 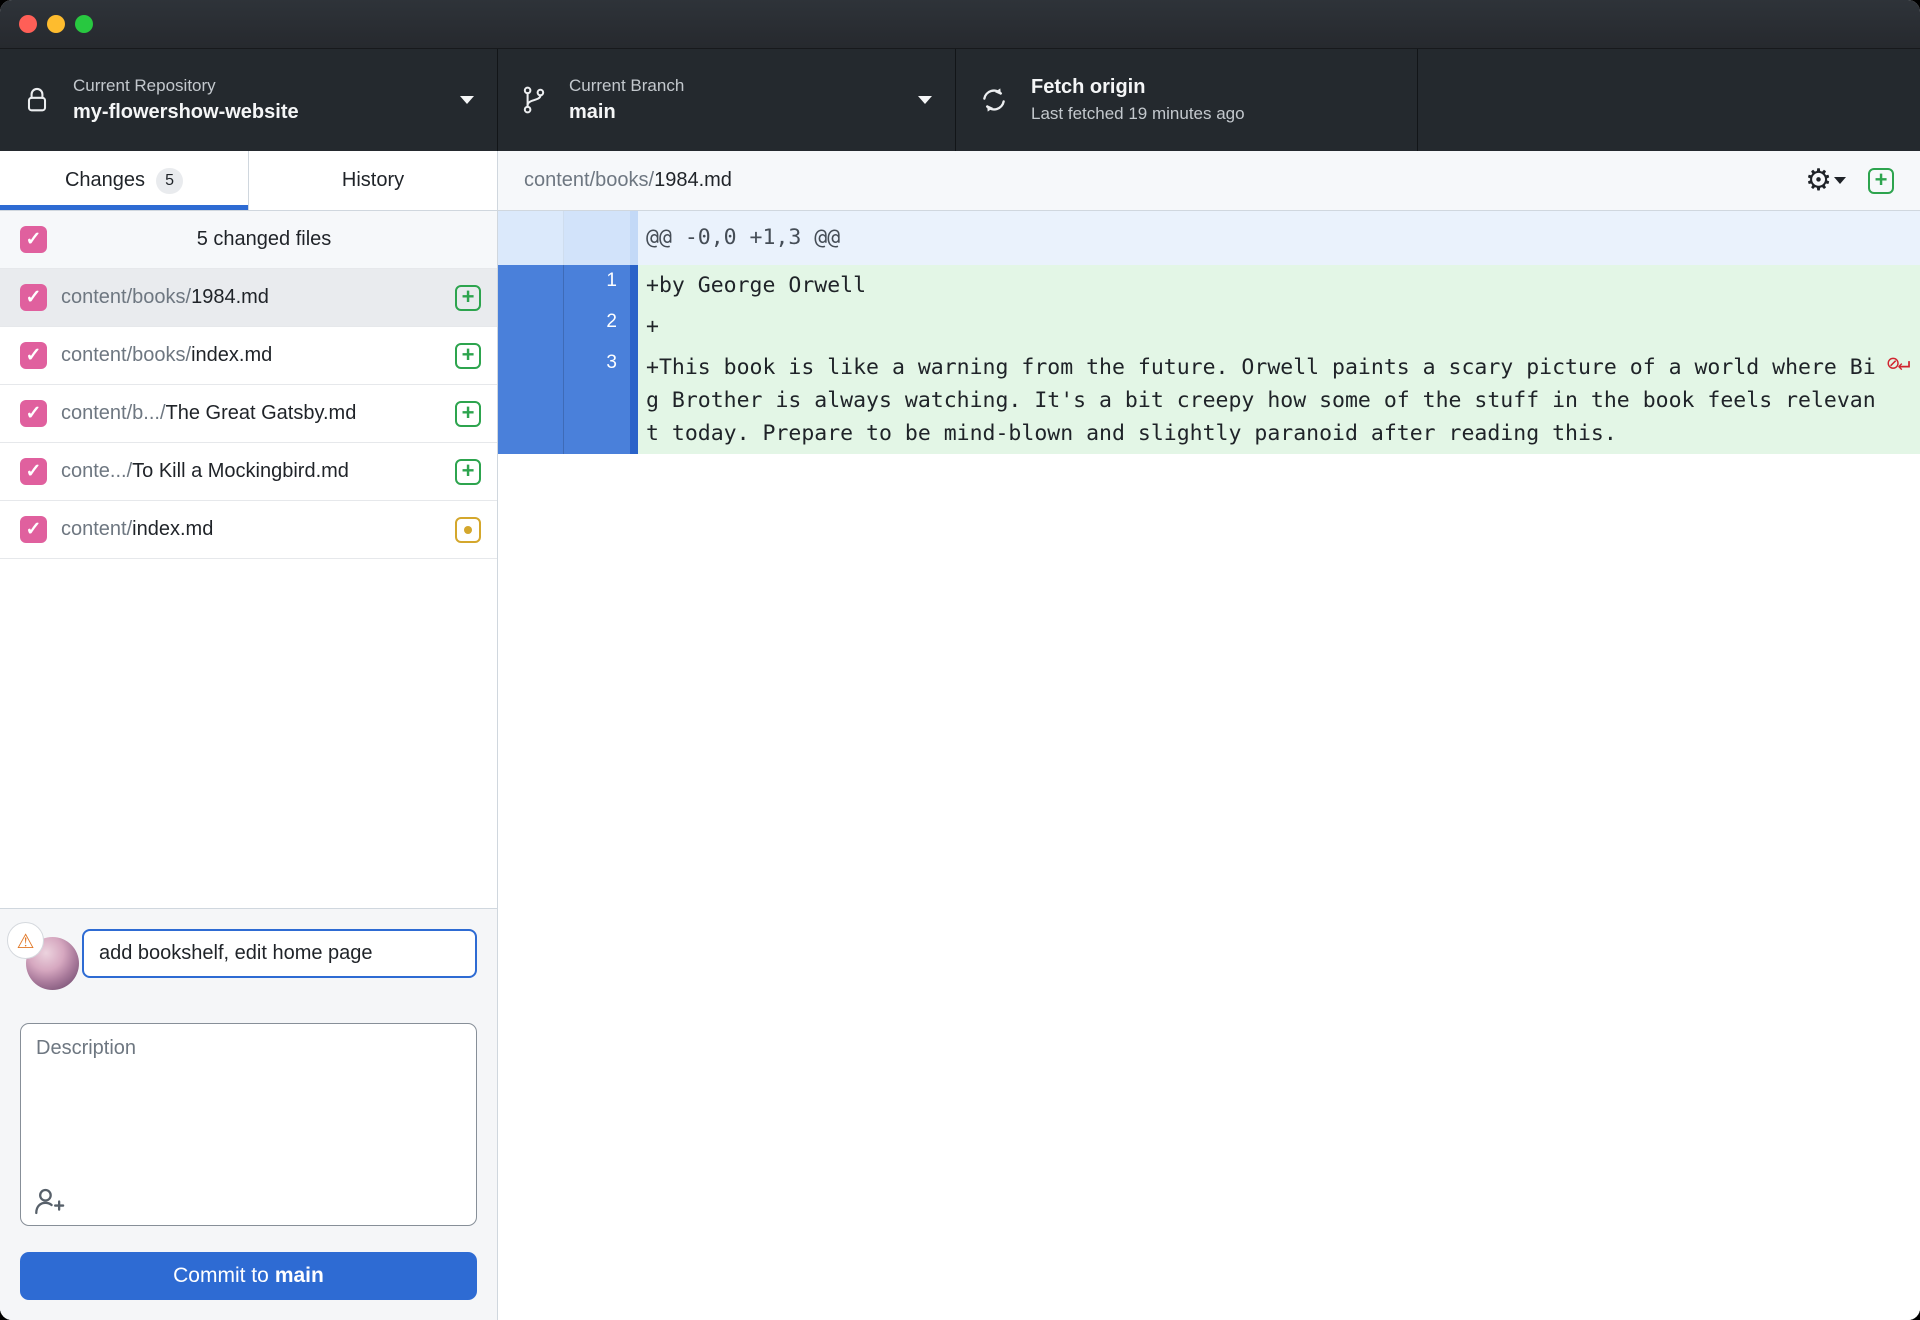 I want to click on file-row: ✓ content/books/index.md, so click(x=248, y=356).